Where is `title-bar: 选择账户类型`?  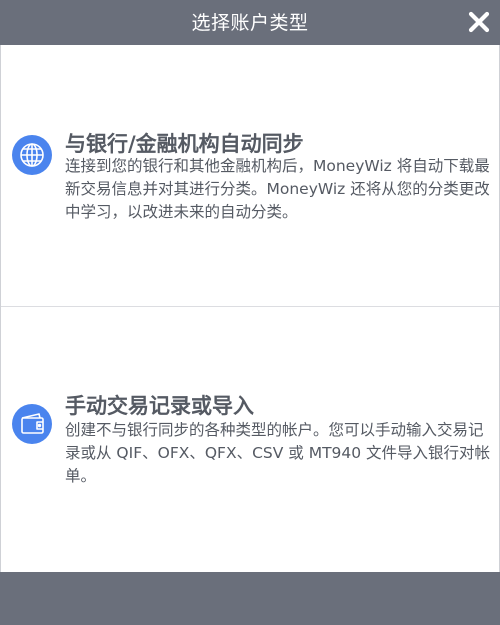
title-bar: 选择账户类型 is located at coordinates (250, 22).